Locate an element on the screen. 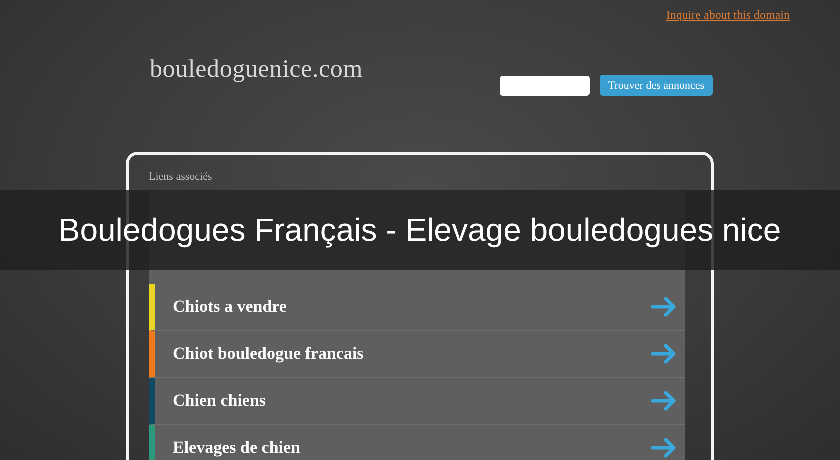 The image size is (840, 460). link-label: Chien chiens is located at coordinates (219, 401).